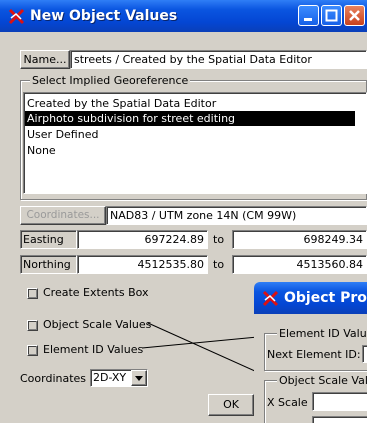 Image resolution: width=367 pixels, height=423 pixels. I want to click on object-scale-group-label: Object Scale Val, so click(322, 380).